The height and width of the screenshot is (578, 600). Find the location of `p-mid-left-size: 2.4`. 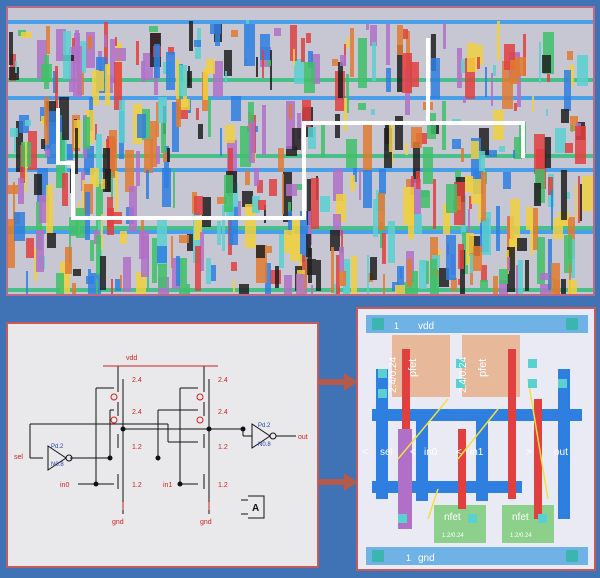

p-mid-left-size: 2.4 is located at coordinates (137, 412).